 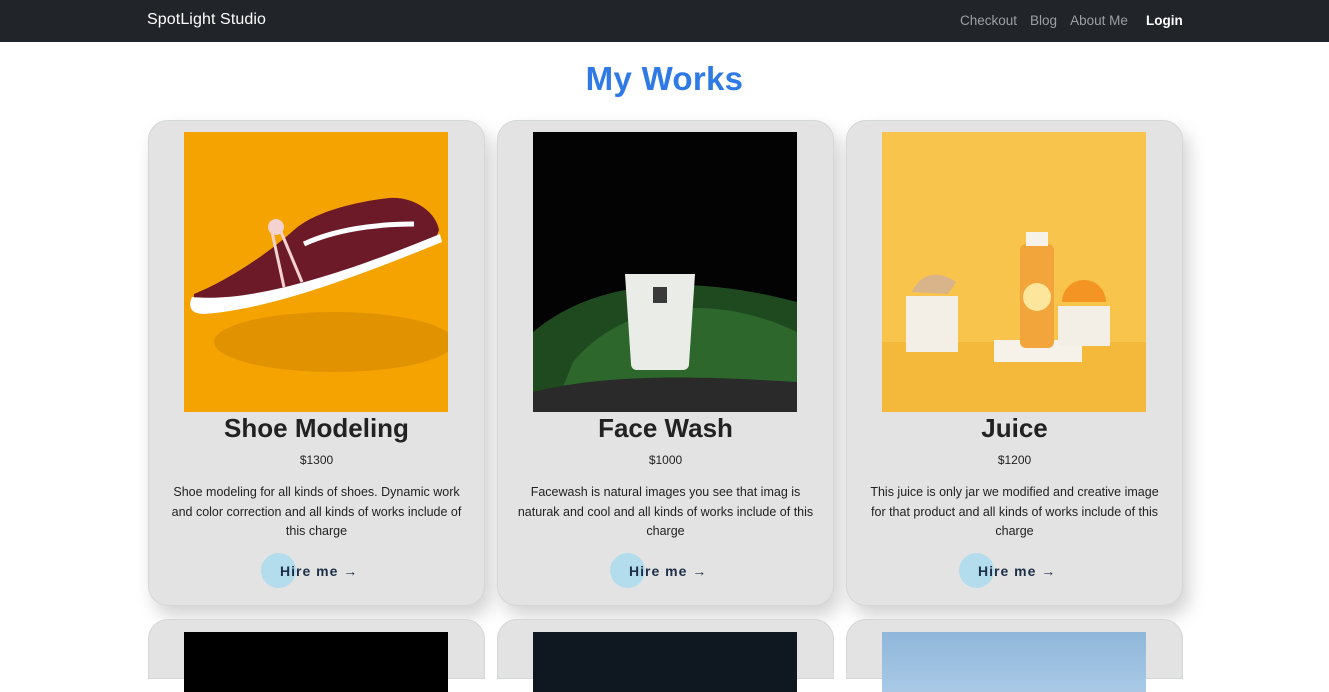 What do you see at coordinates (316, 460) in the screenshot?
I see `card-price: $1300` at bounding box center [316, 460].